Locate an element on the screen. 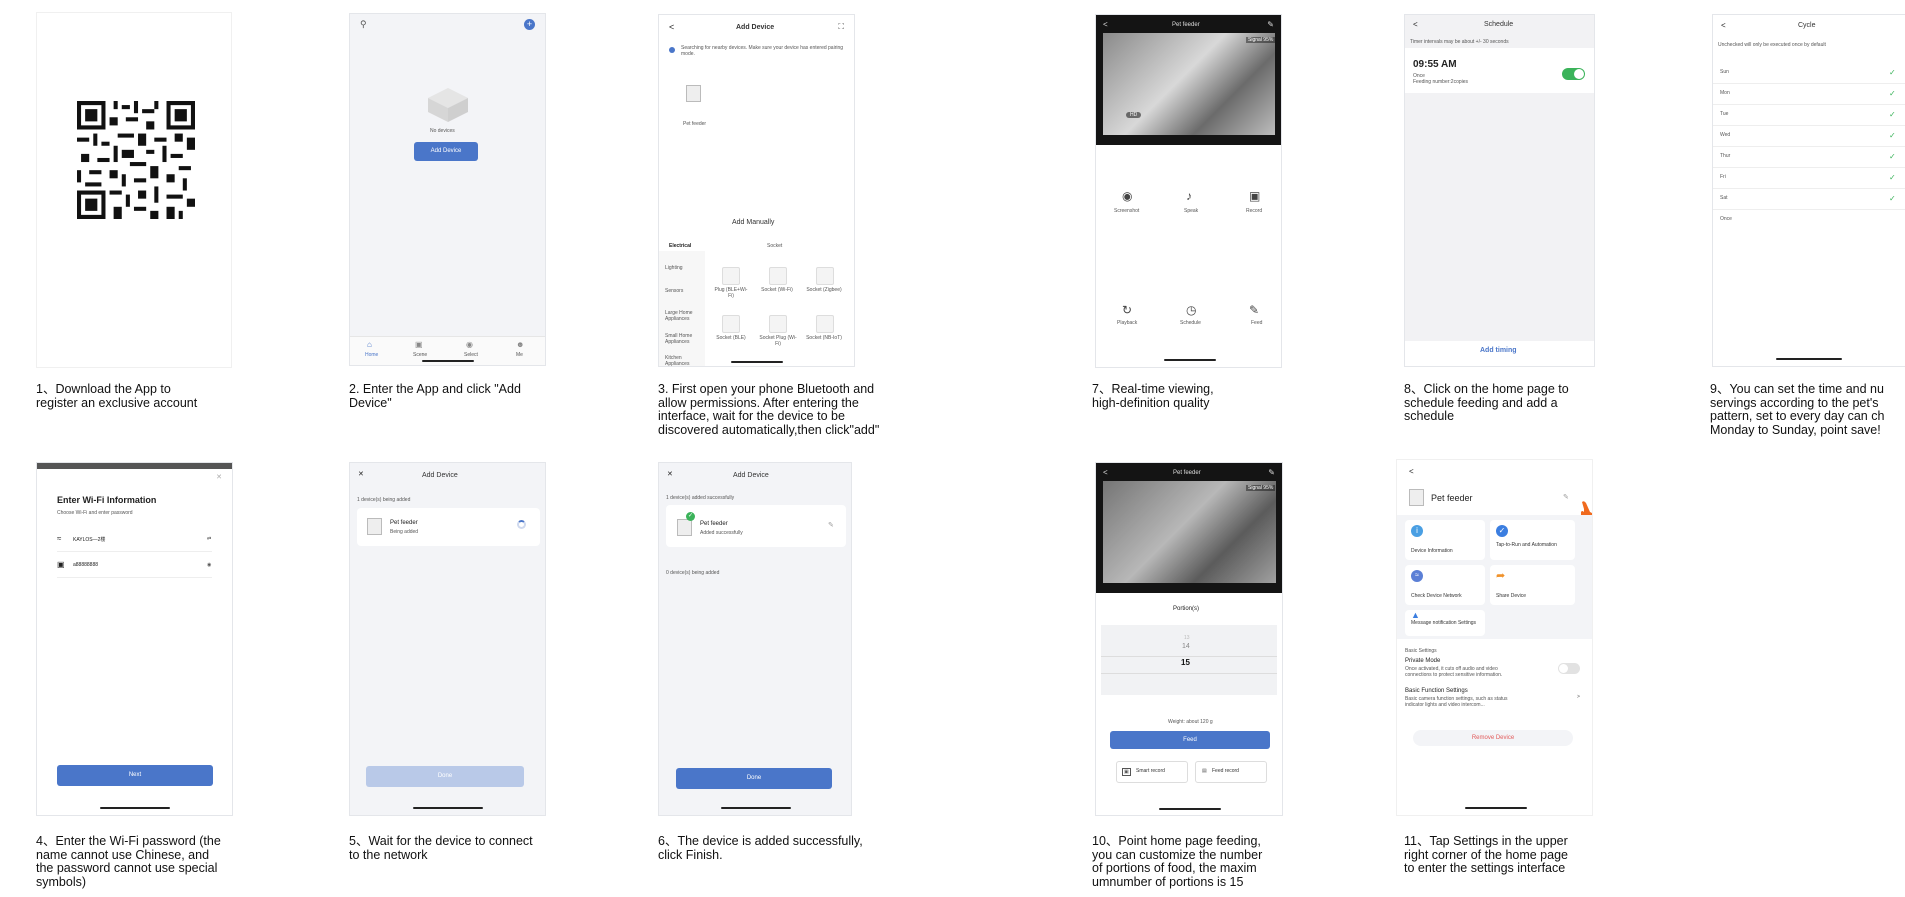 This screenshot has width=1905, height=897. tab-socket: Socket is located at coordinates (774, 246).